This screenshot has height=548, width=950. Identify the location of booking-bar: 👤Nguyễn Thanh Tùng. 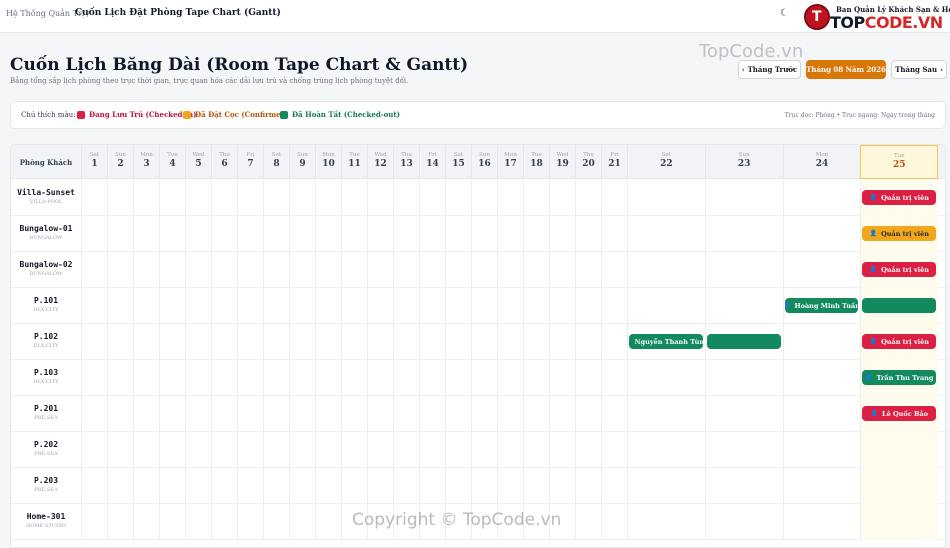
(666, 341).